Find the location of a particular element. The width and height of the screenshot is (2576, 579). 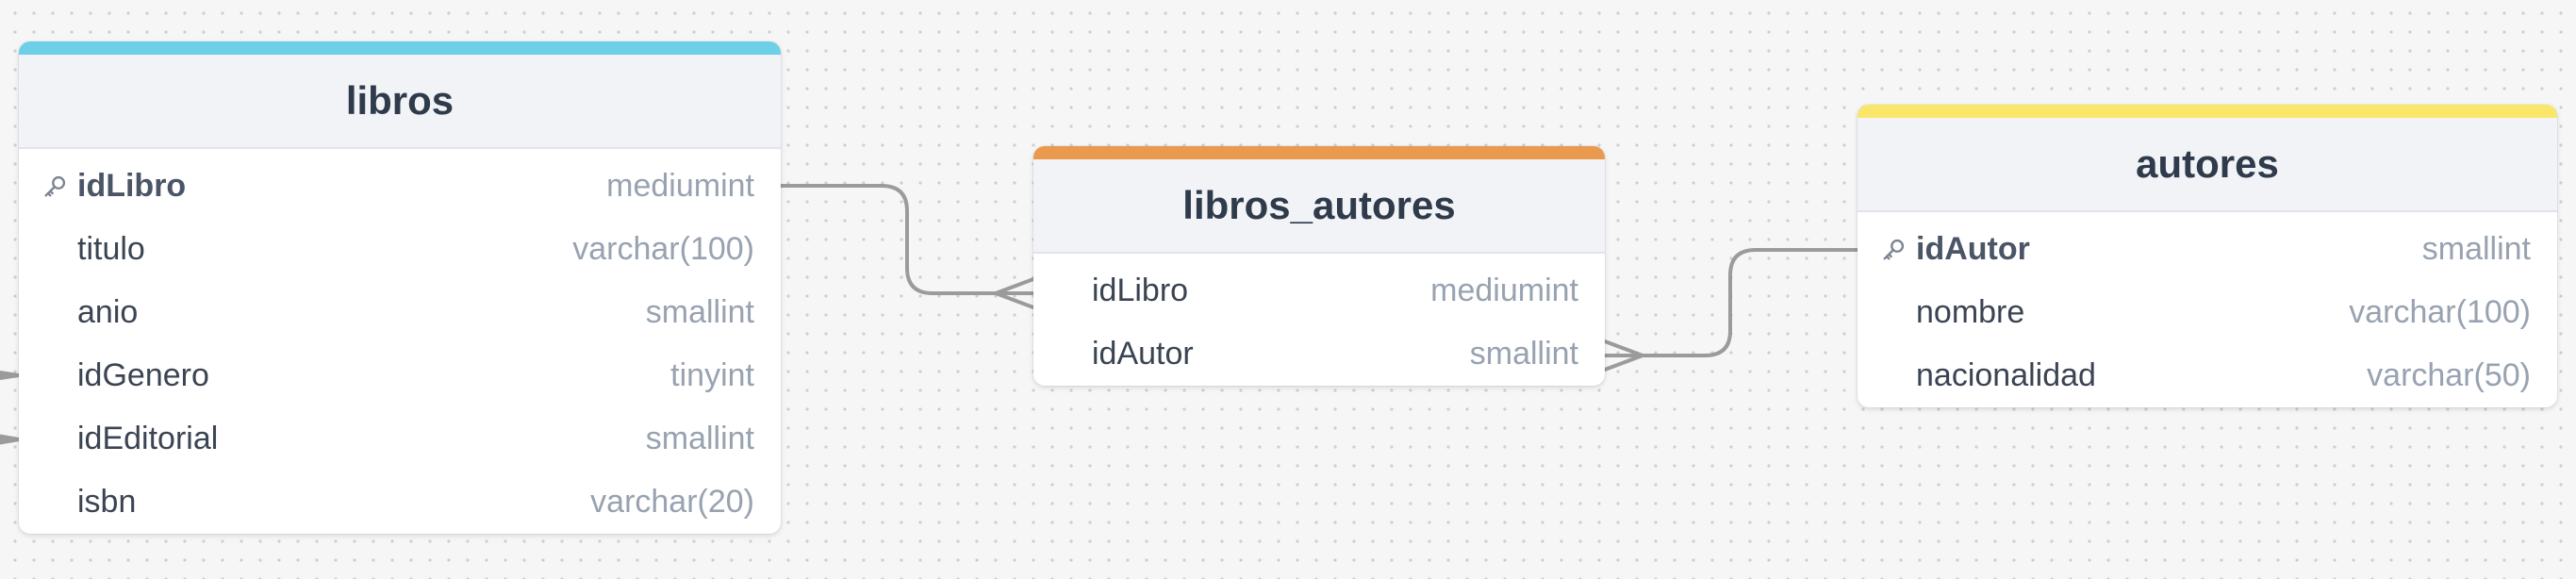

table-header: libros is located at coordinates (400, 102).